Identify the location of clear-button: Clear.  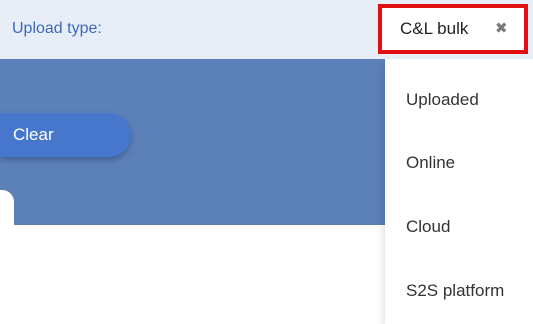
(65, 135).